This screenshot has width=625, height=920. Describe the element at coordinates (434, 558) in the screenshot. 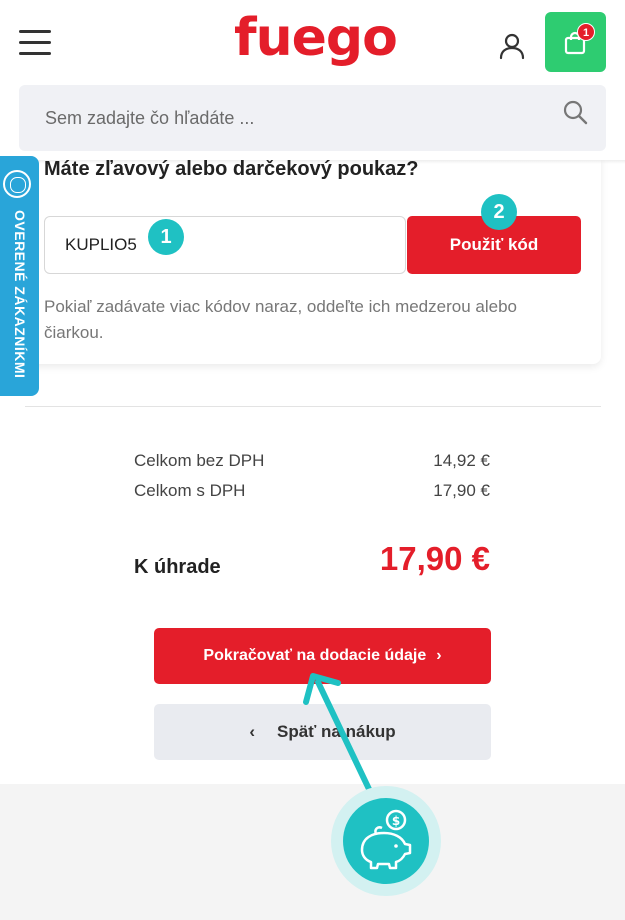

I see `amount-due-value: 17,90 €` at that location.